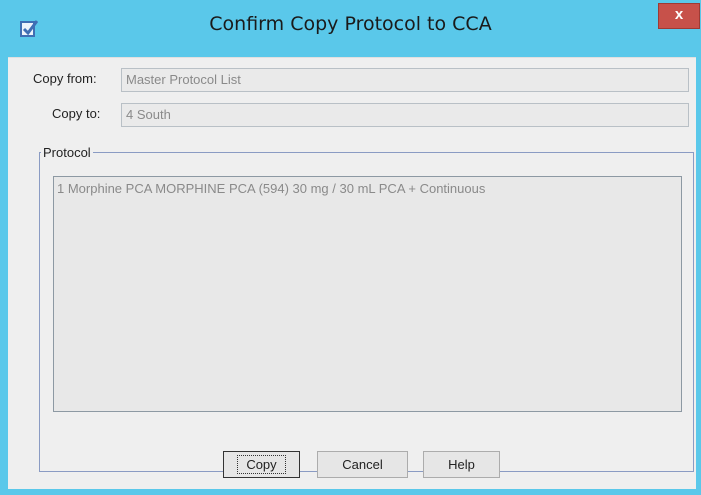  I want to click on title-bar: Confirm Copy Protocol to CCA x, so click(350, 28).